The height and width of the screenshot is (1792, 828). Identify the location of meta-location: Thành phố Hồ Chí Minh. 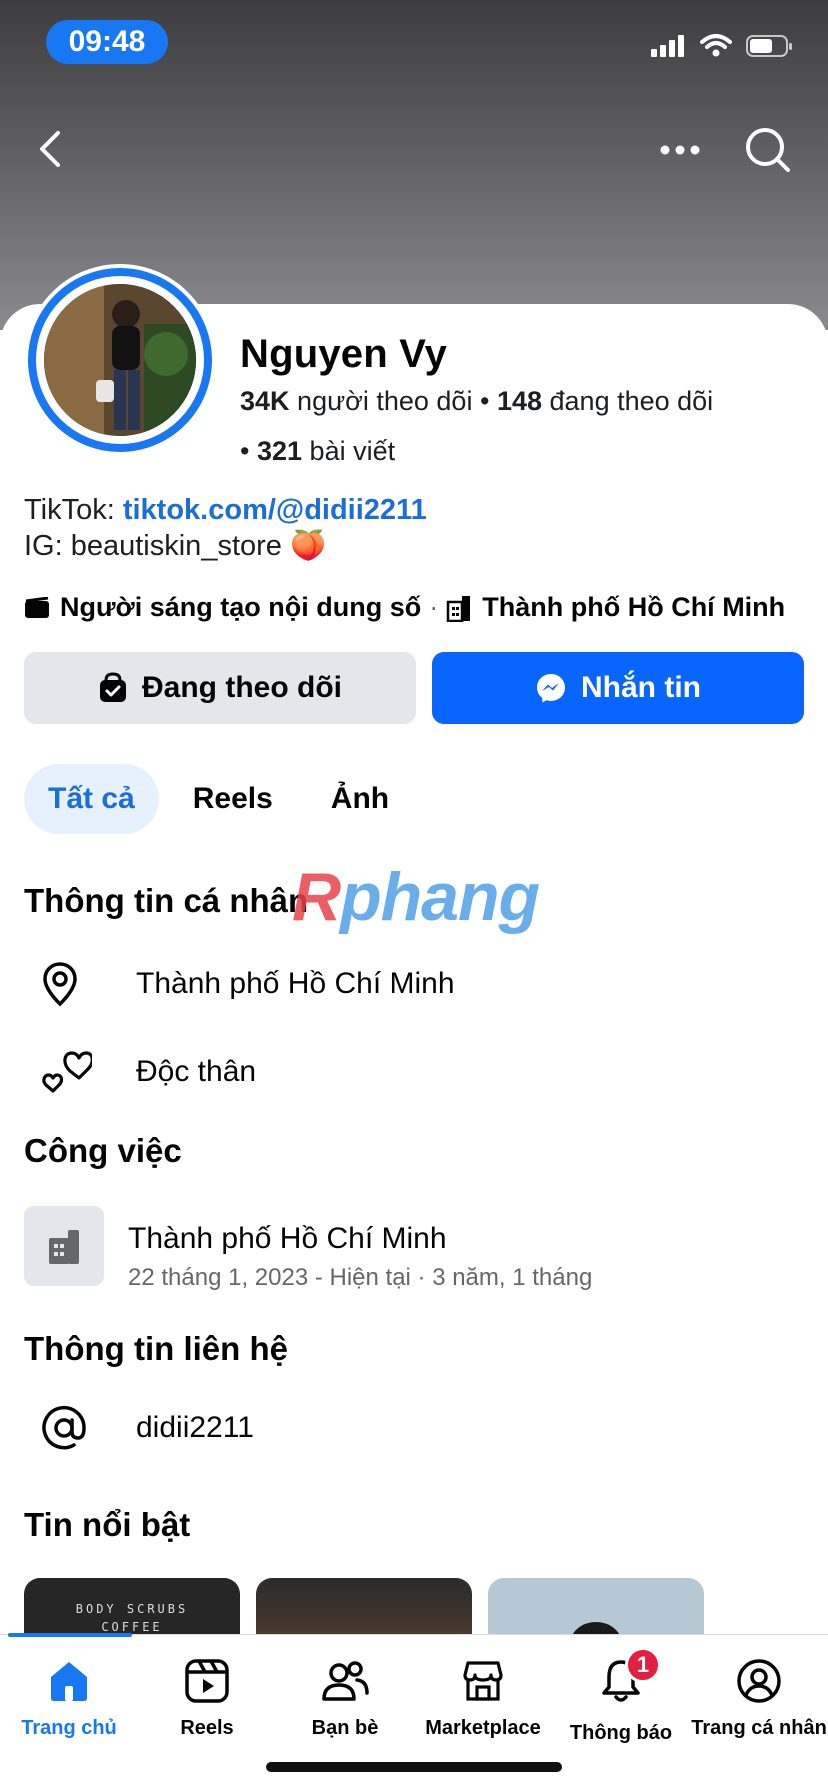
(634, 607).